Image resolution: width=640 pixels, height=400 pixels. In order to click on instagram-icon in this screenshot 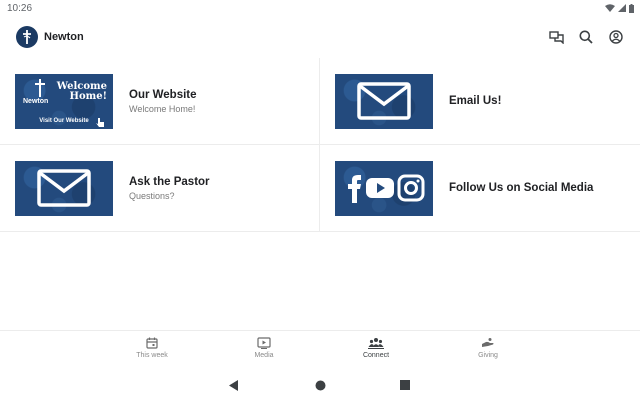, I will do `click(411, 188)`.